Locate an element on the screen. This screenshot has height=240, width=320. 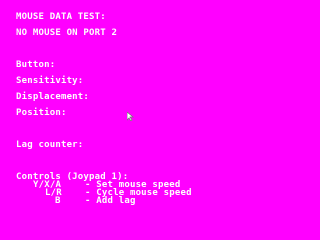
mouse-pointer-icon is located at coordinates (131, 116).